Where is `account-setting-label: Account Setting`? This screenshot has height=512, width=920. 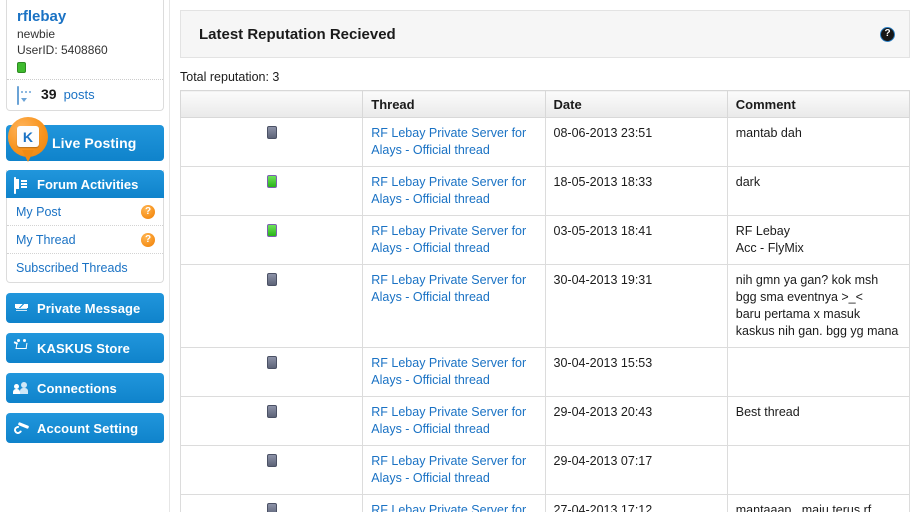
account-setting-label: Account Setting is located at coordinates (88, 428).